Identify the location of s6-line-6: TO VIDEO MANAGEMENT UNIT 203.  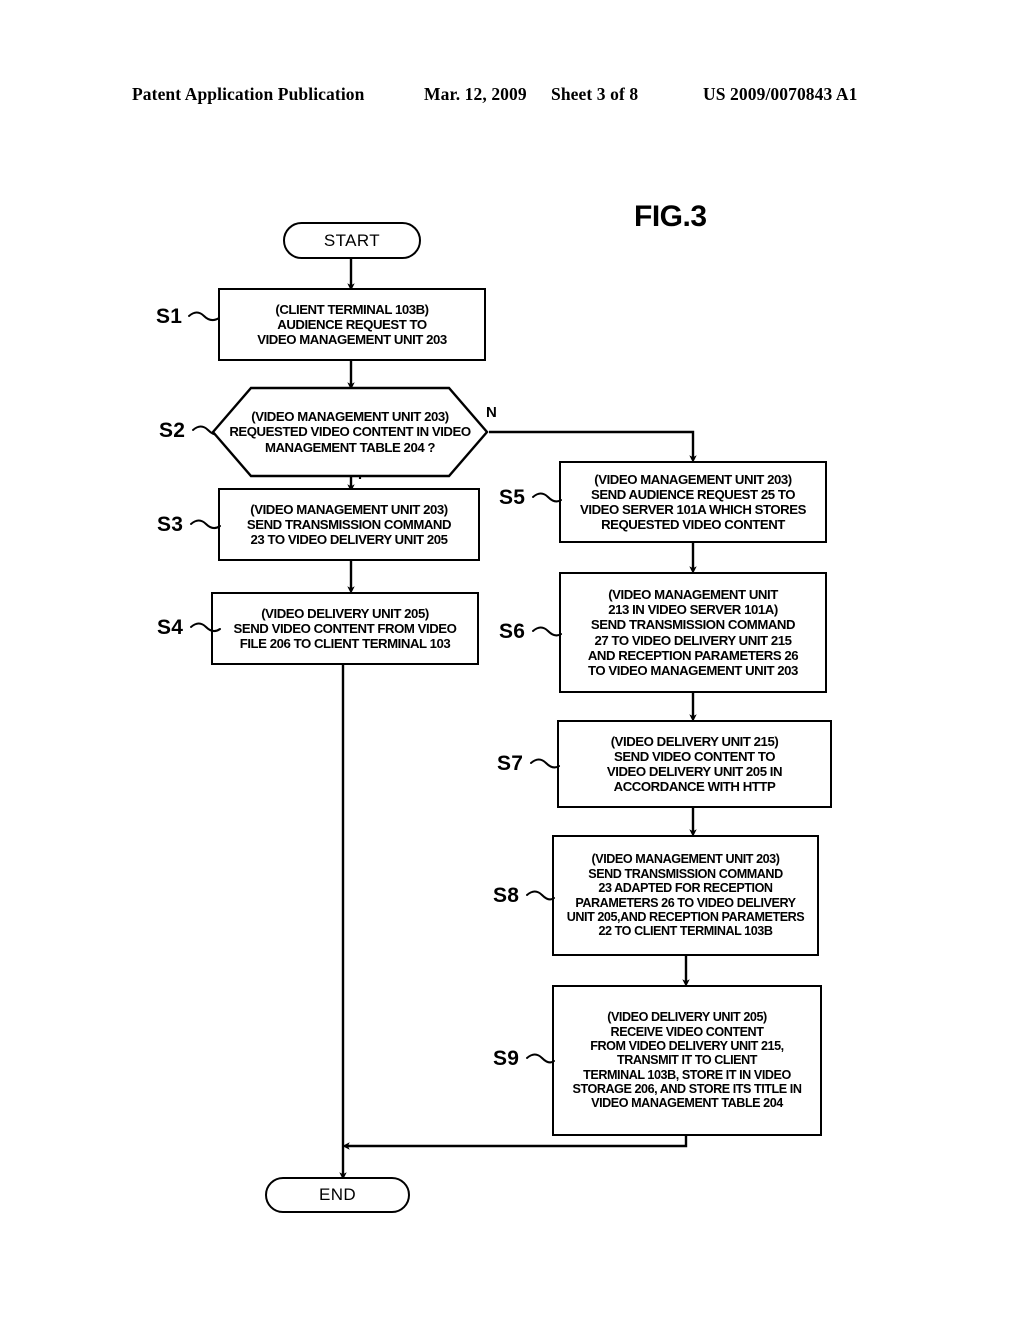
(693, 670).